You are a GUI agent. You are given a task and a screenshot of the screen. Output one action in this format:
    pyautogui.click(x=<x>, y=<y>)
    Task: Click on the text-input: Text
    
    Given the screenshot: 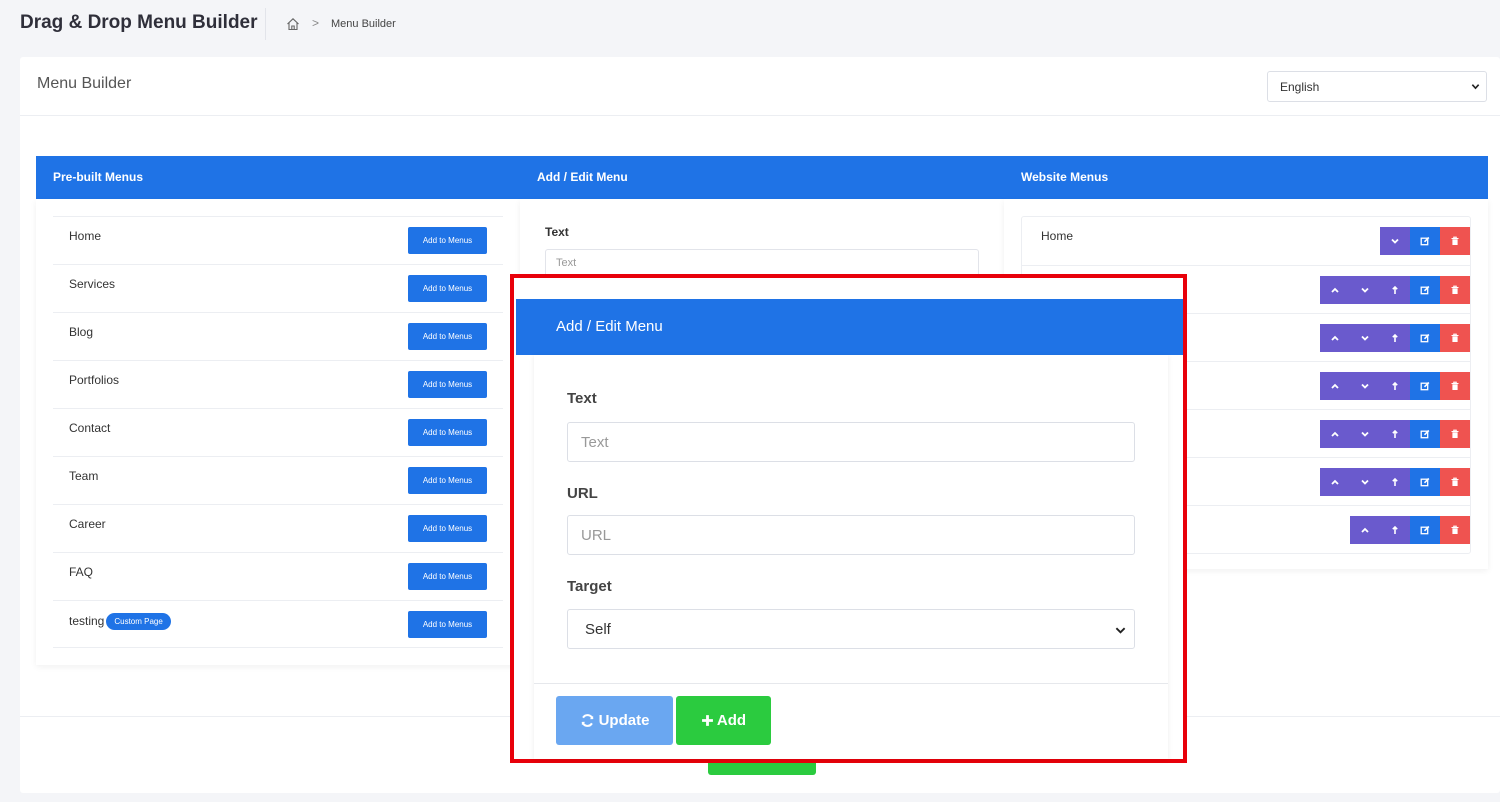 What is the action you would take?
    pyautogui.click(x=762, y=263)
    